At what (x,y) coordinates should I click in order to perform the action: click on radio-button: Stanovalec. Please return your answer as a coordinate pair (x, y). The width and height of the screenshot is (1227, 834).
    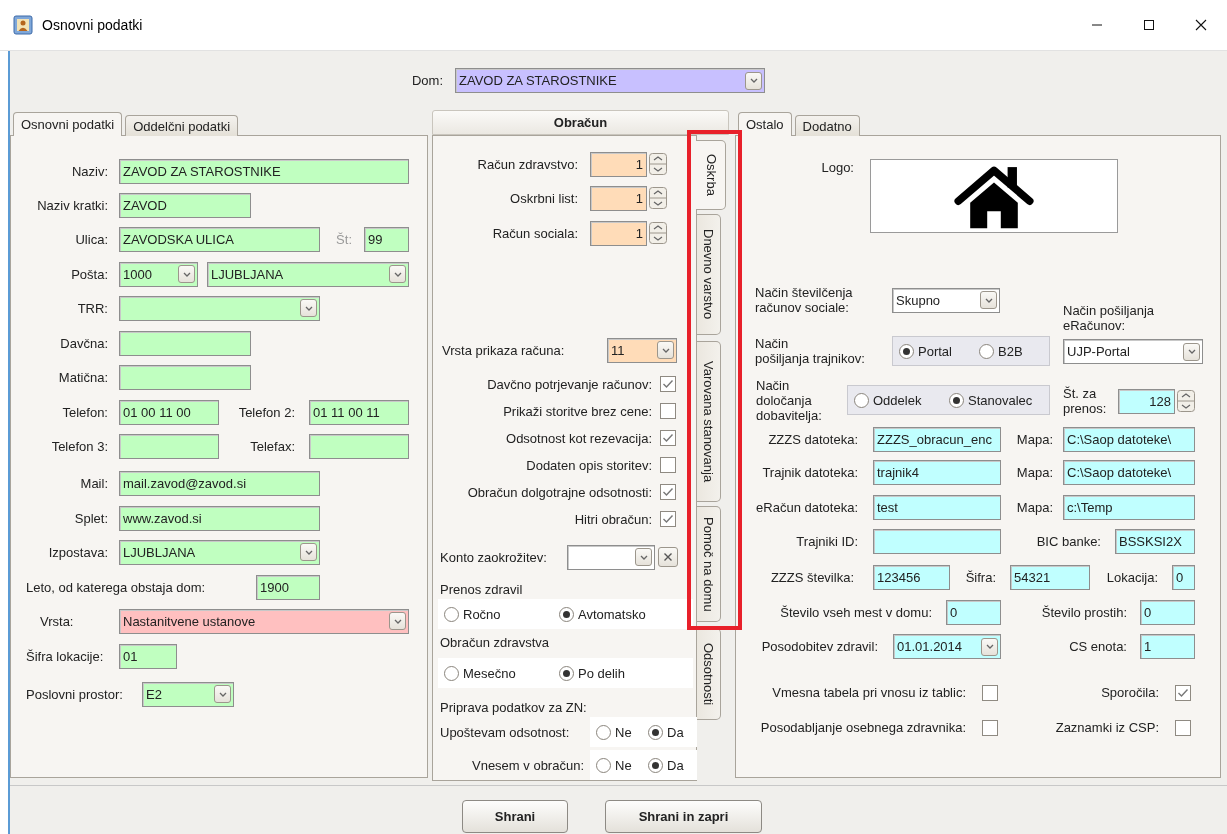
    Looking at the image, I should click on (996, 400).